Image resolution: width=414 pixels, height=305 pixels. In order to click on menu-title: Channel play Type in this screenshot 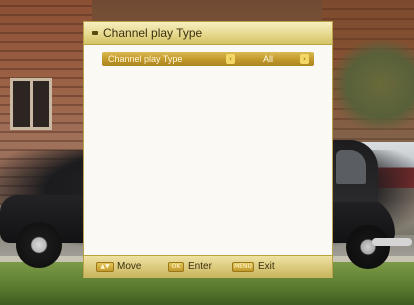, I will do `click(153, 33)`.